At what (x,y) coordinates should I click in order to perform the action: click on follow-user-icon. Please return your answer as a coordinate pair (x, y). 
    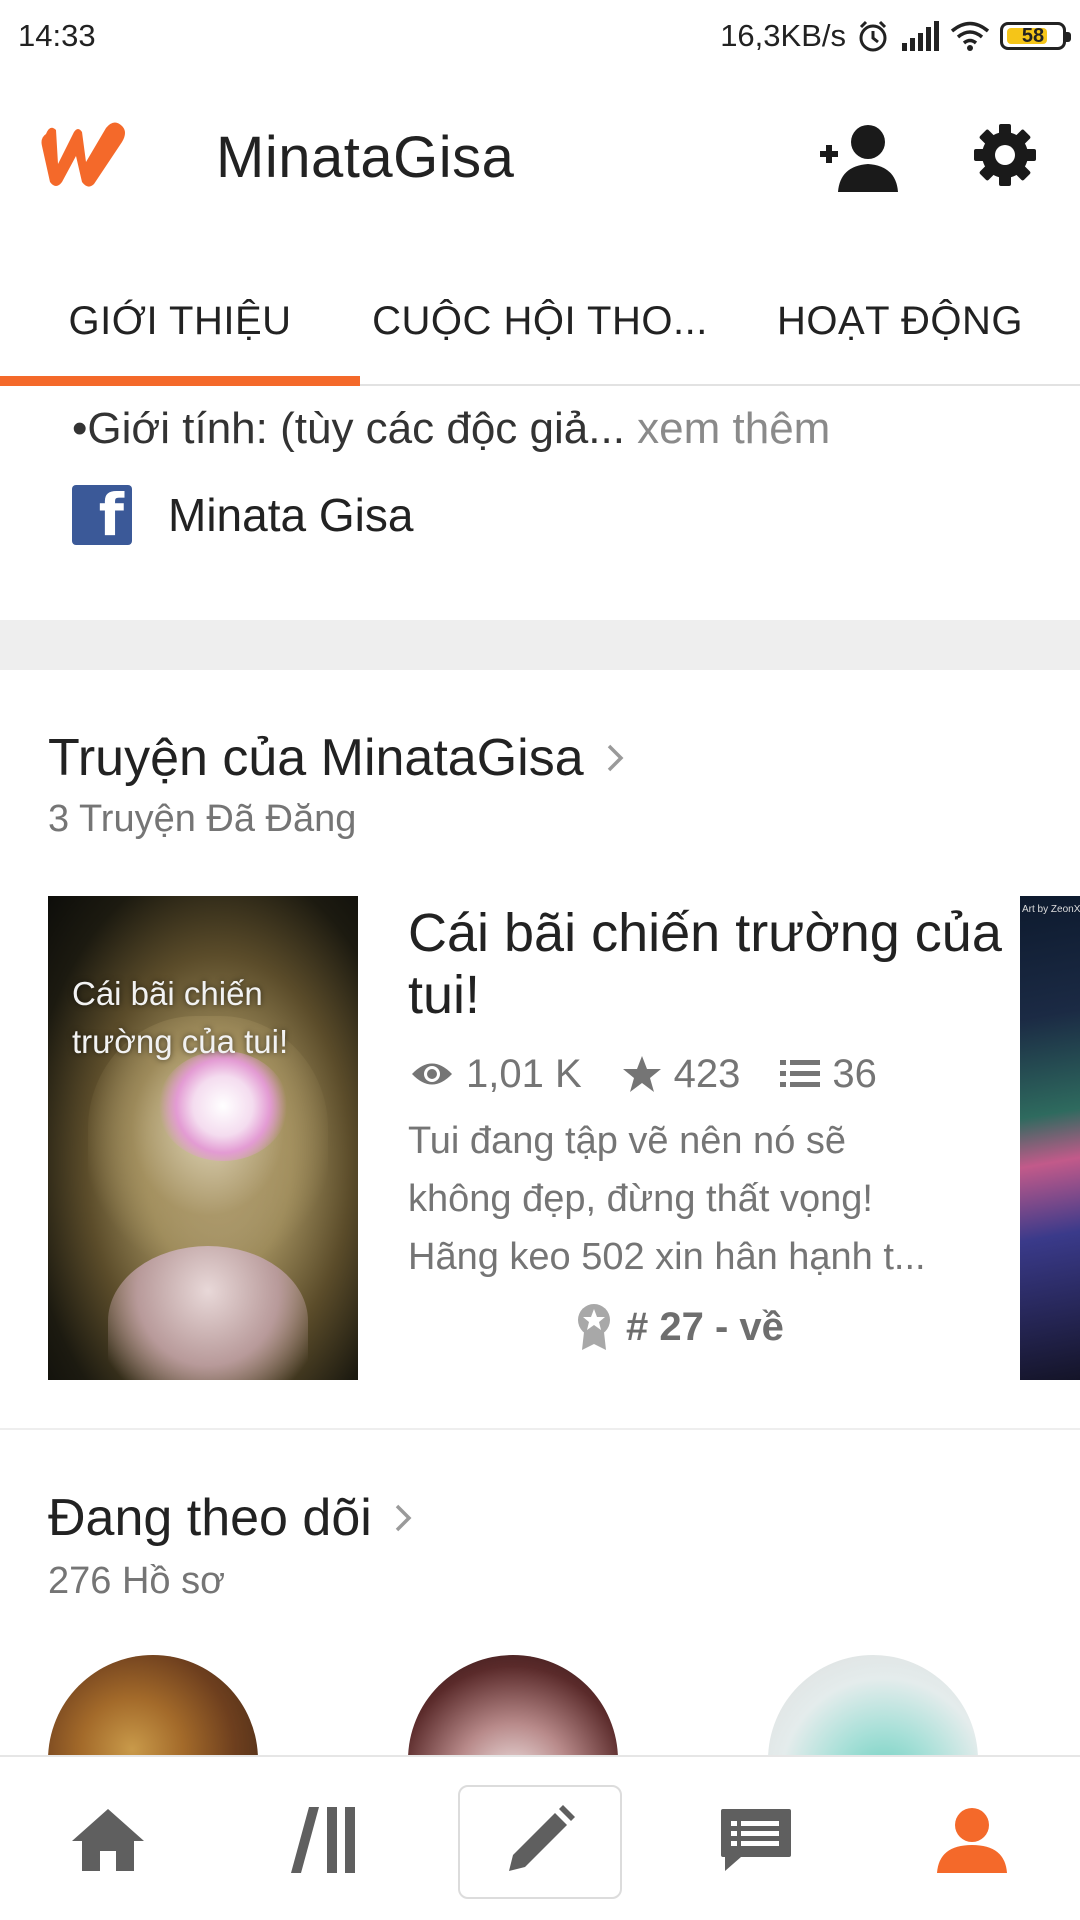
    Looking at the image, I should click on (858, 158).